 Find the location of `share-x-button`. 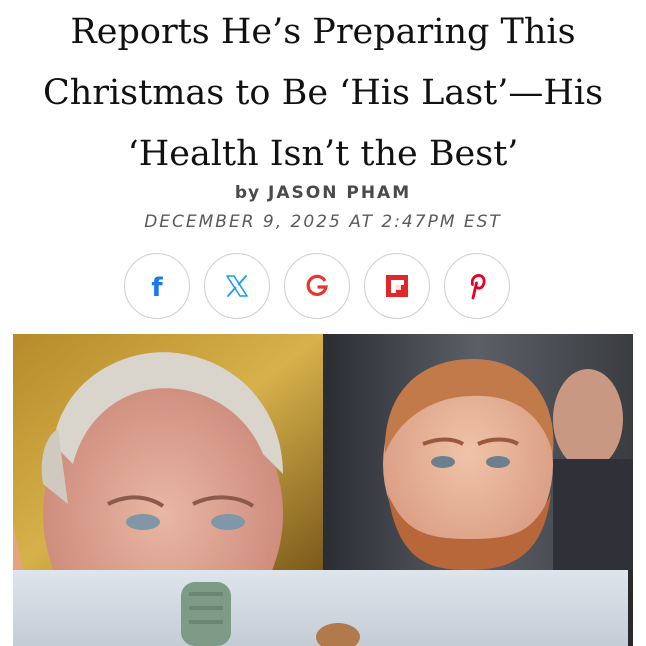

share-x-button is located at coordinates (237, 286).